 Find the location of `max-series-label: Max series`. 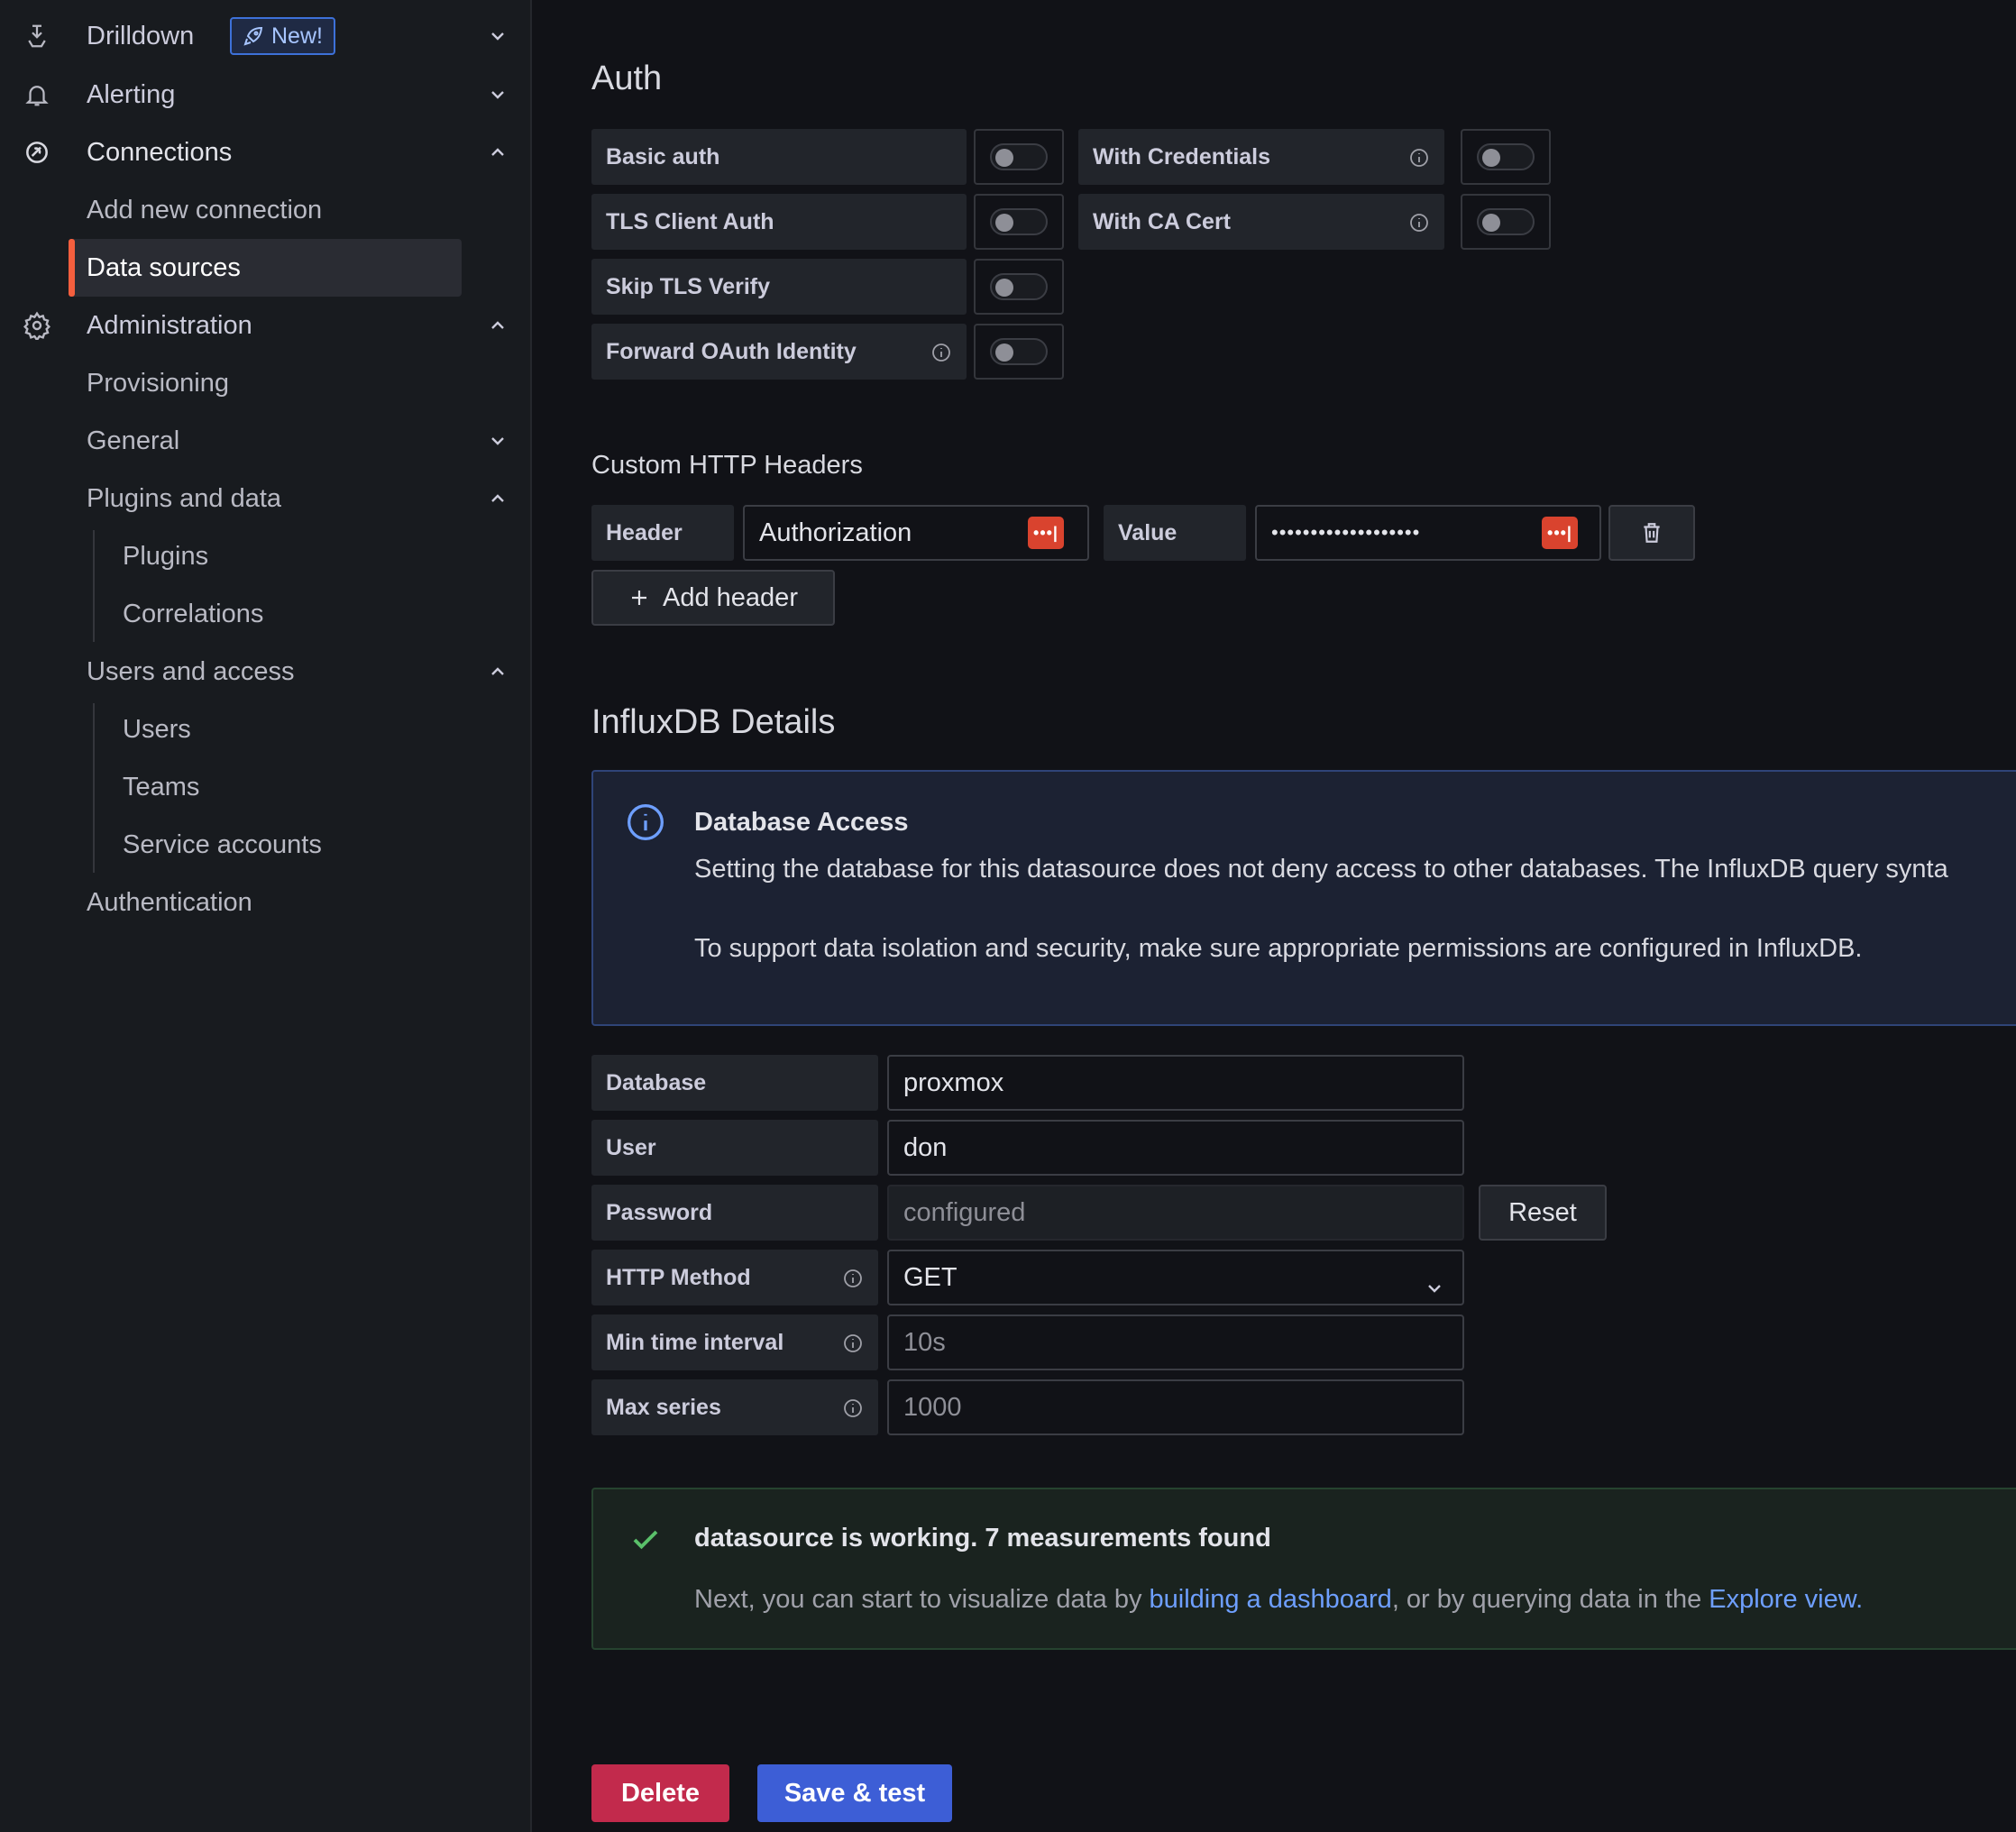

max-series-label: Max series is located at coordinates (734, 1407).